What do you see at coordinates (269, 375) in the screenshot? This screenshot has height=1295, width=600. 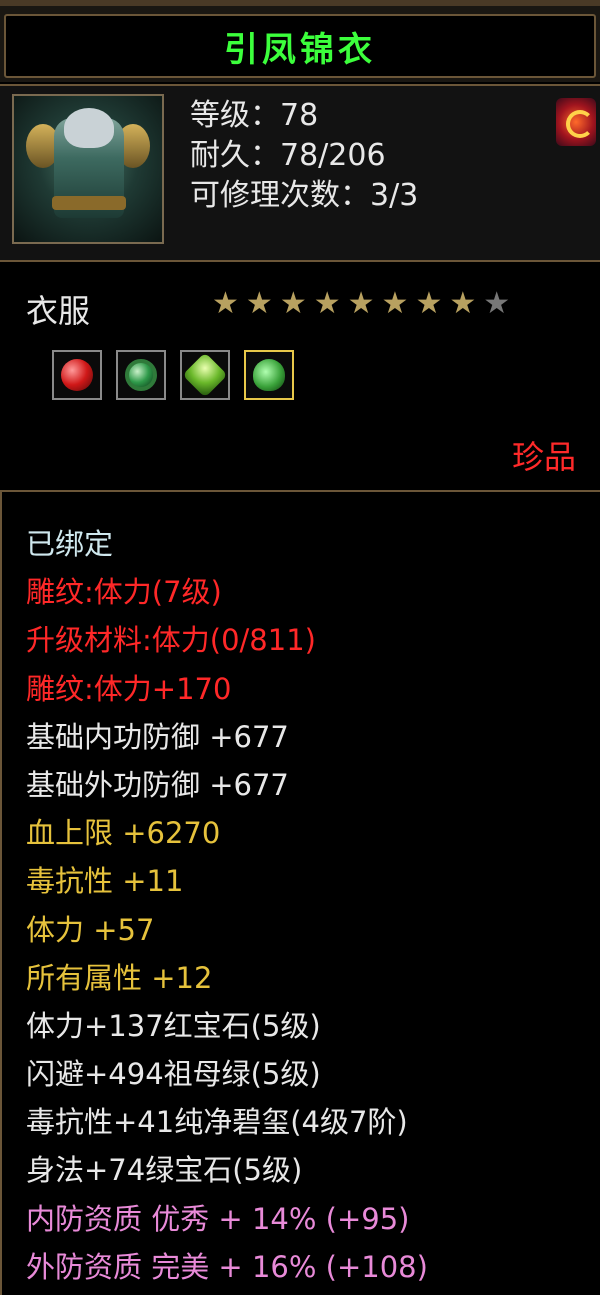 I see `emerald-gem-icon` at bounding box center [269, 375].